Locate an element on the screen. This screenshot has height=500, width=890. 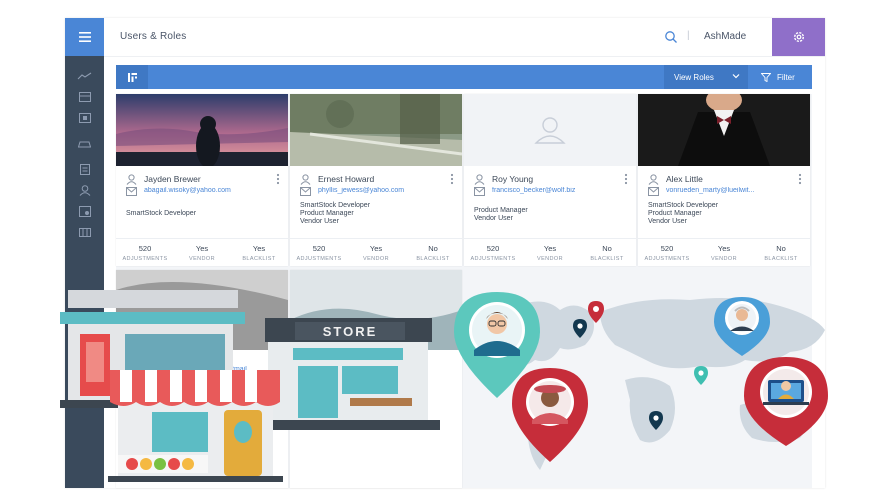
gear-icon is located at coordinates (798, 37).